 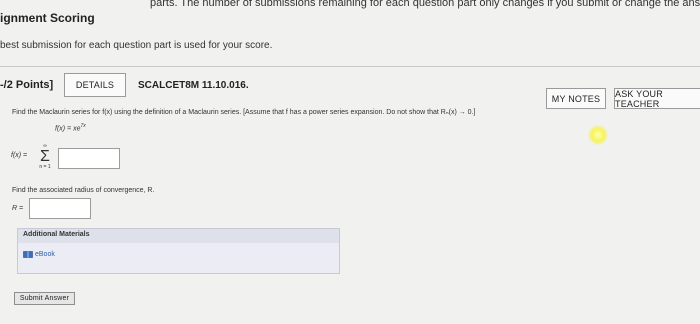 I want to click on details-button: DETAILS, so click(x=95, y=85).